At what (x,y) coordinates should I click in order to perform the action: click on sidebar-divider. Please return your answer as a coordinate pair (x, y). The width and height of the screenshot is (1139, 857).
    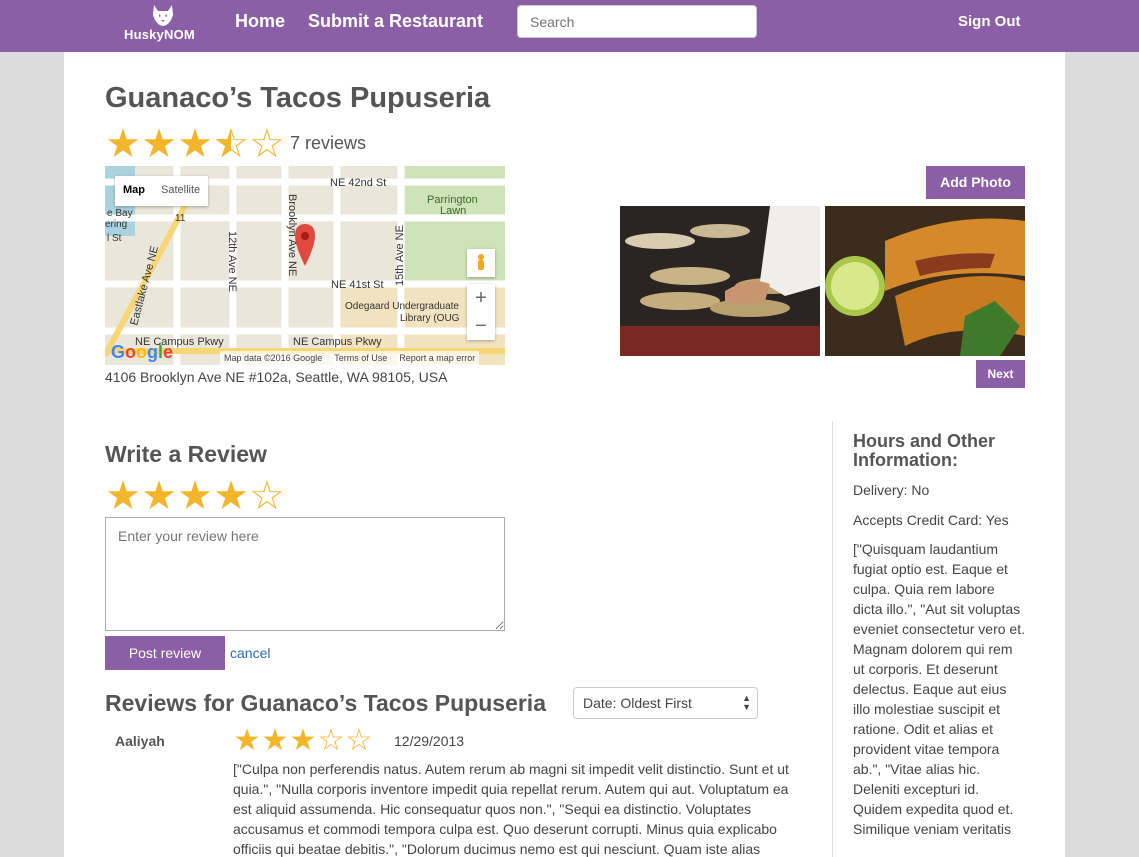
    Looking at the image, I should click on (832, 639).